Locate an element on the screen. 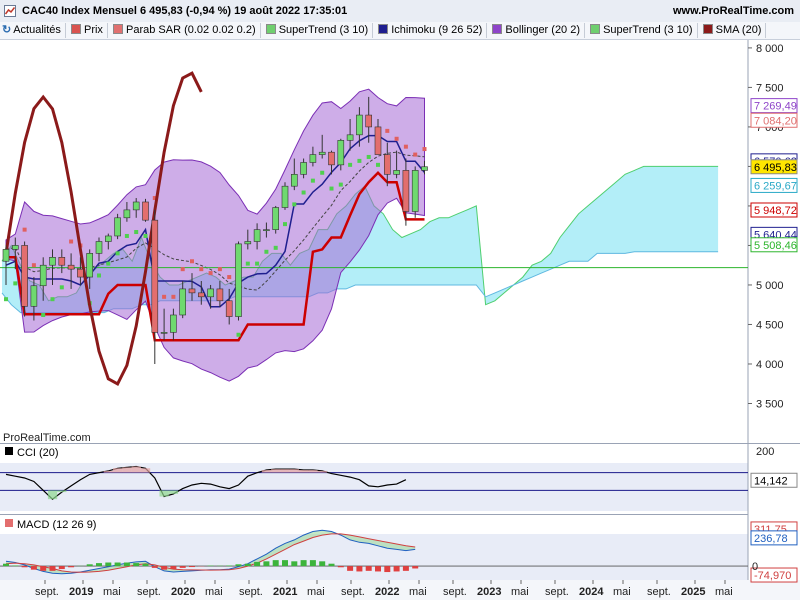  x-tick-label: 2019 is located at coordinates (81, 592).